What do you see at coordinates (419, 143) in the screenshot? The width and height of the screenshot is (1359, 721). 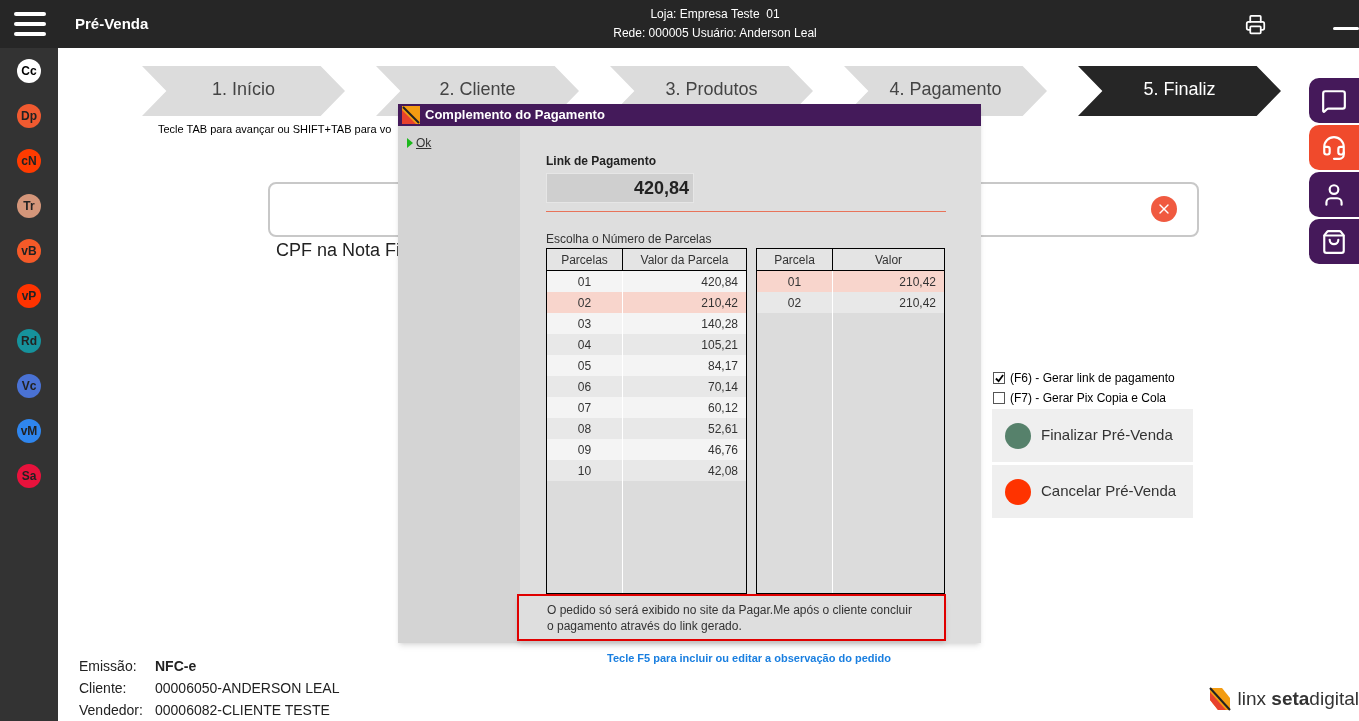 I see `ok-button: Ok` at bounding box center [419, 143].